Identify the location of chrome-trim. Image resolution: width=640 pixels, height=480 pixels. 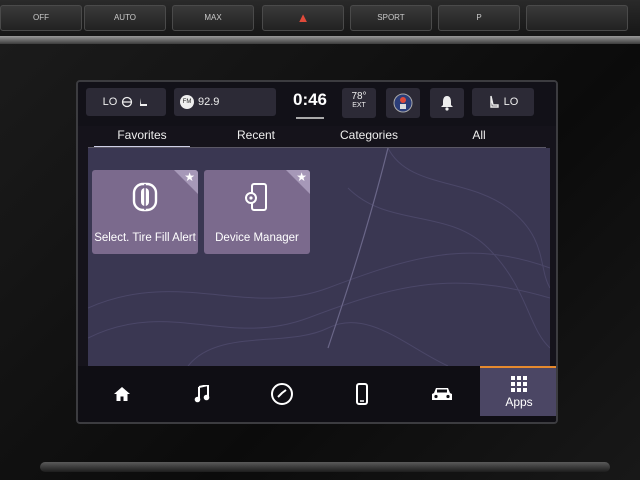
(320, 40).